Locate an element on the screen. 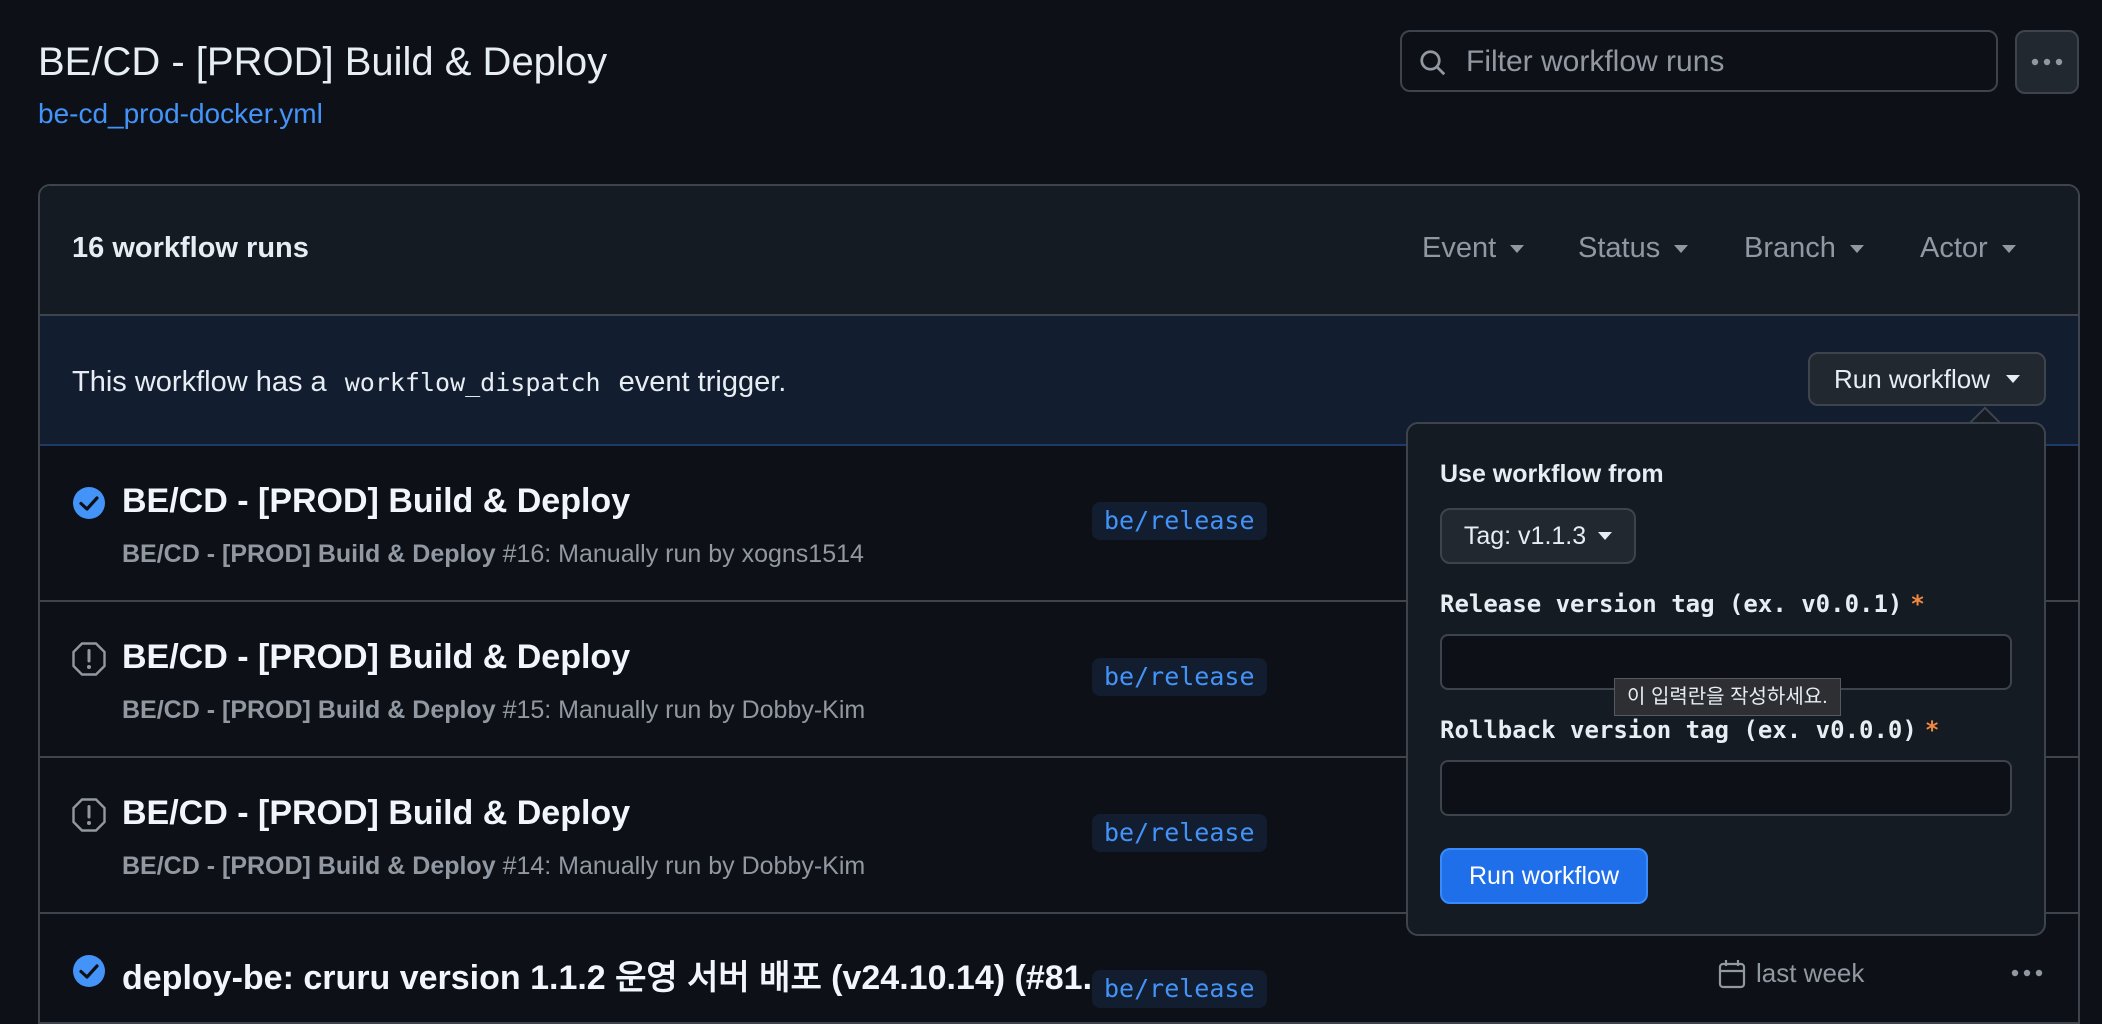 The image size is (2102, 1024). filter-label: Branch is located at coordinates (1790, 248).